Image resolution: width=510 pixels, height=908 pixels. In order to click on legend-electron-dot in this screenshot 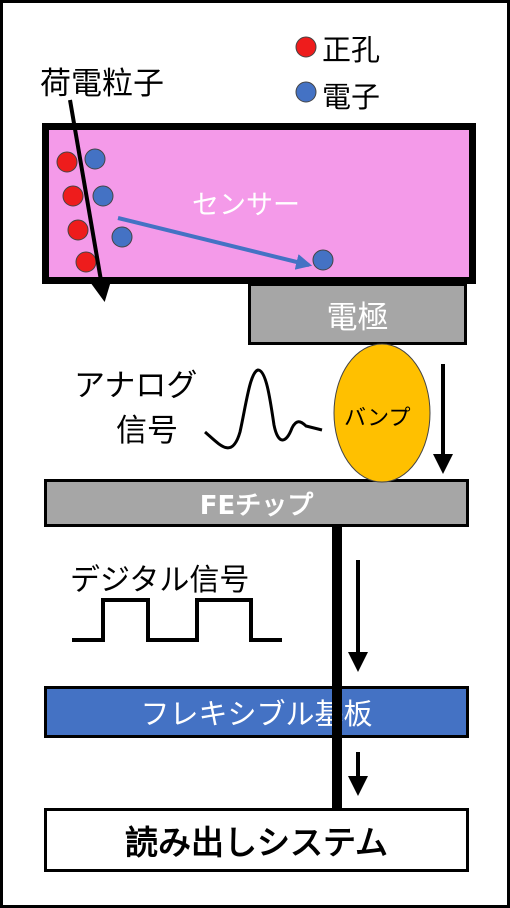, I will do `click(306, 92)`.